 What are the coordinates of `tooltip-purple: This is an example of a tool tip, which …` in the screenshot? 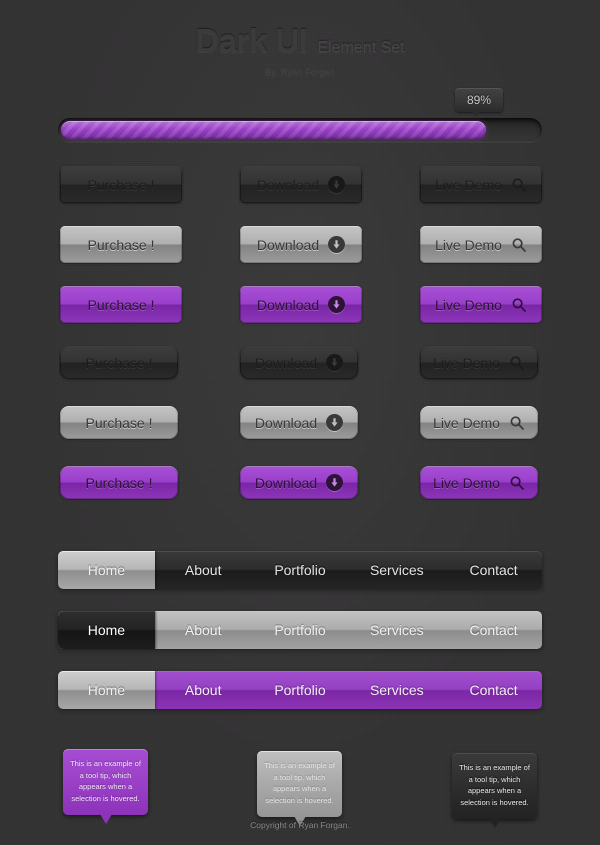 It's located at (105, 786).